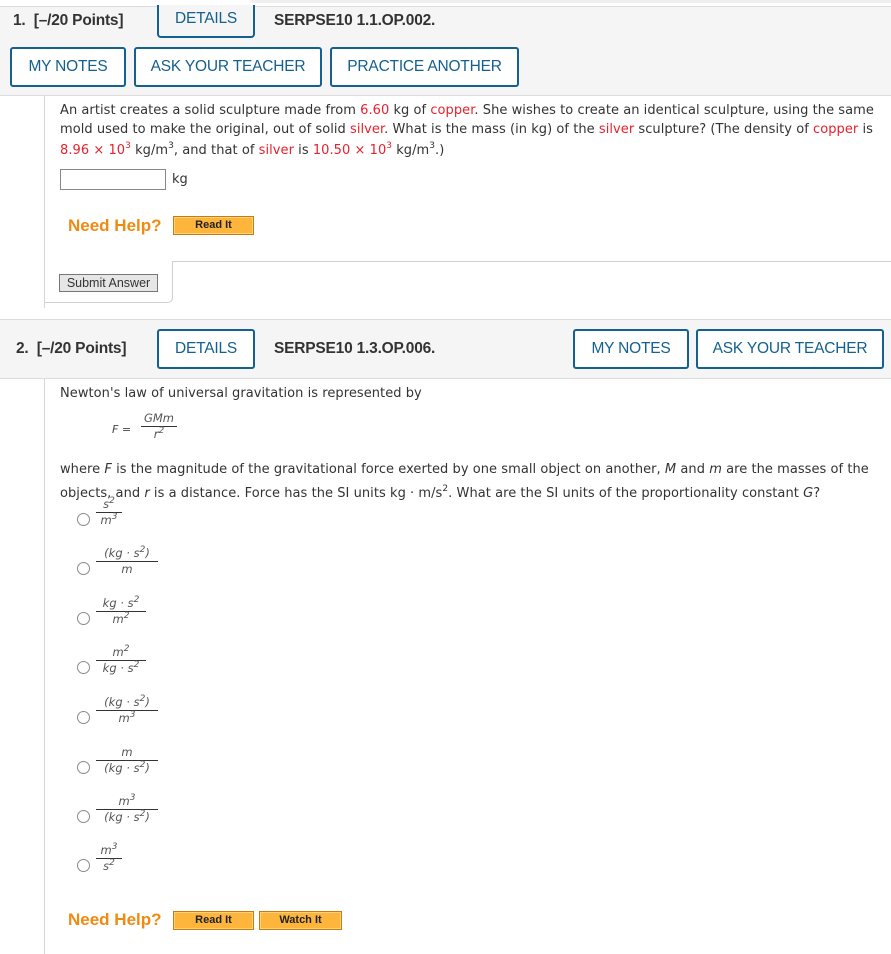 Image resolution: width=891 pixels, height=954 pixels. I want to click on option-numerator: kg · s2, so click(121, 603).